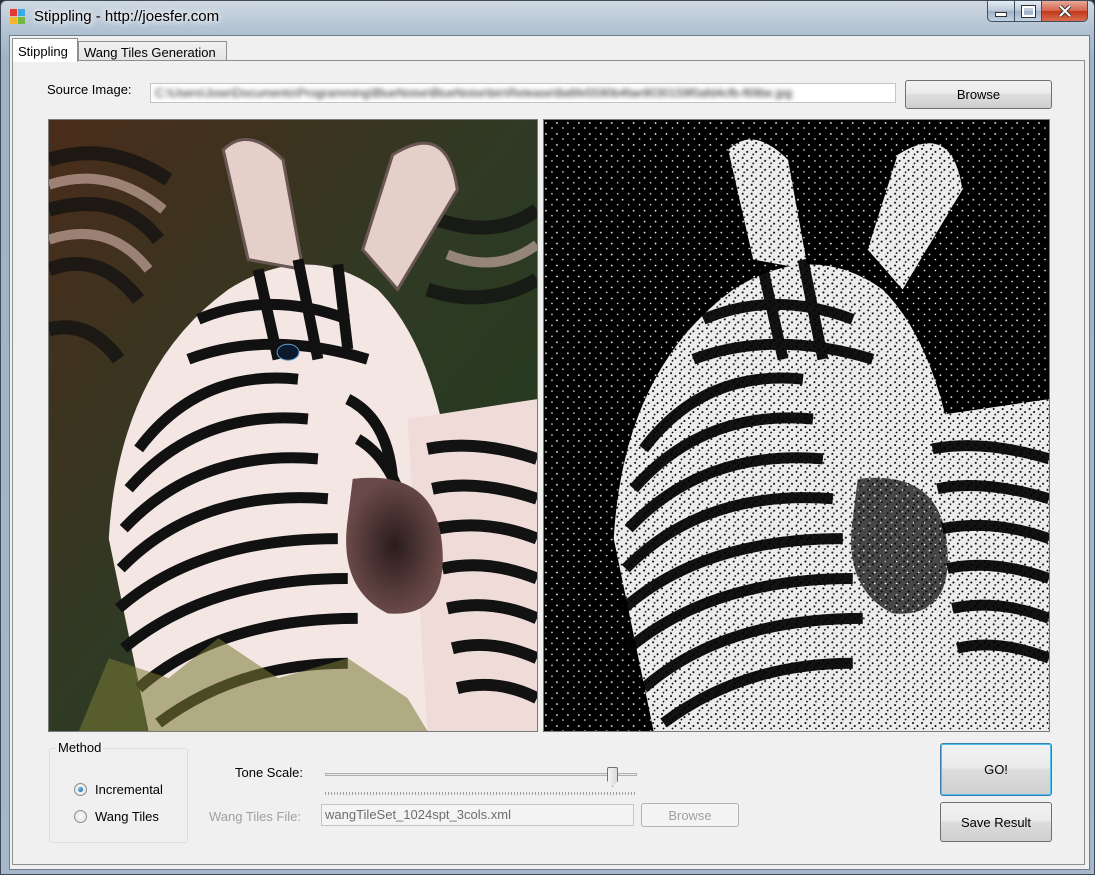 Image resolution: width=1095 pixels, height=875 pixels. Describe the element at coordinates (255, 816) in the screenshot. I see `wang-tiles-file-label: Wang Tiles File:` at that location.